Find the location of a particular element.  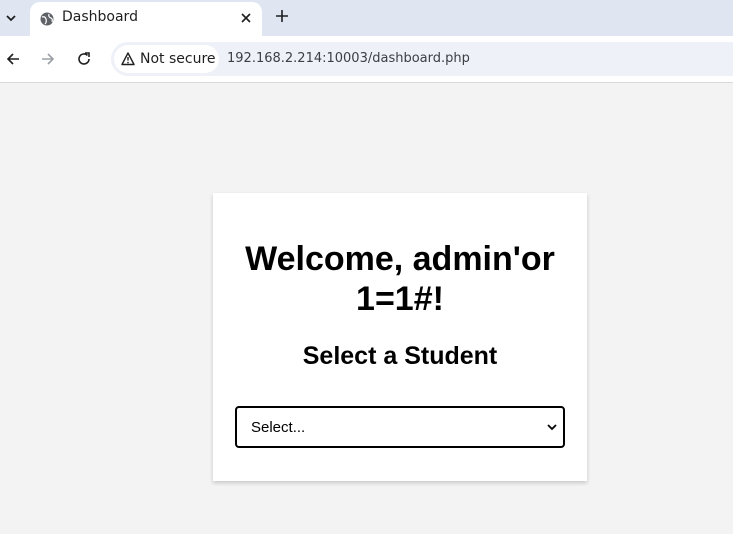

close-icon is located at coordinates (246, 18).